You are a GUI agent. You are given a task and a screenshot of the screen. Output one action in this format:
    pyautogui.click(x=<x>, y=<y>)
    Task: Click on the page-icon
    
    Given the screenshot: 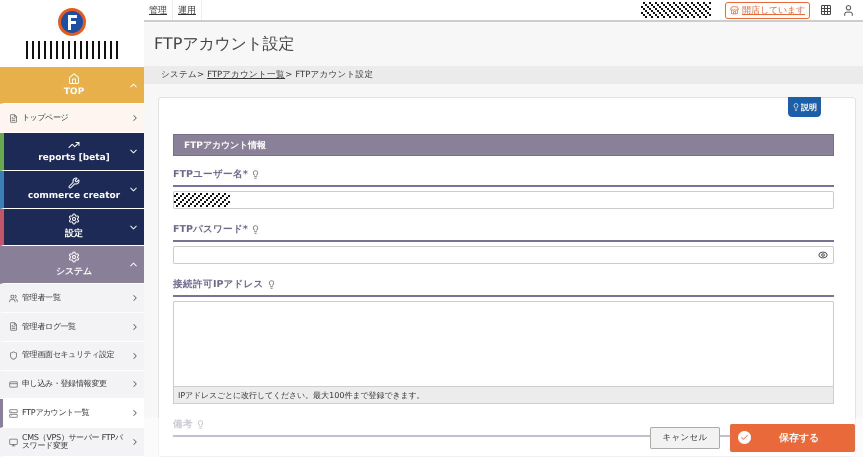 What is the action you would take?
    pyautogui.click(x=13, y=118)
    